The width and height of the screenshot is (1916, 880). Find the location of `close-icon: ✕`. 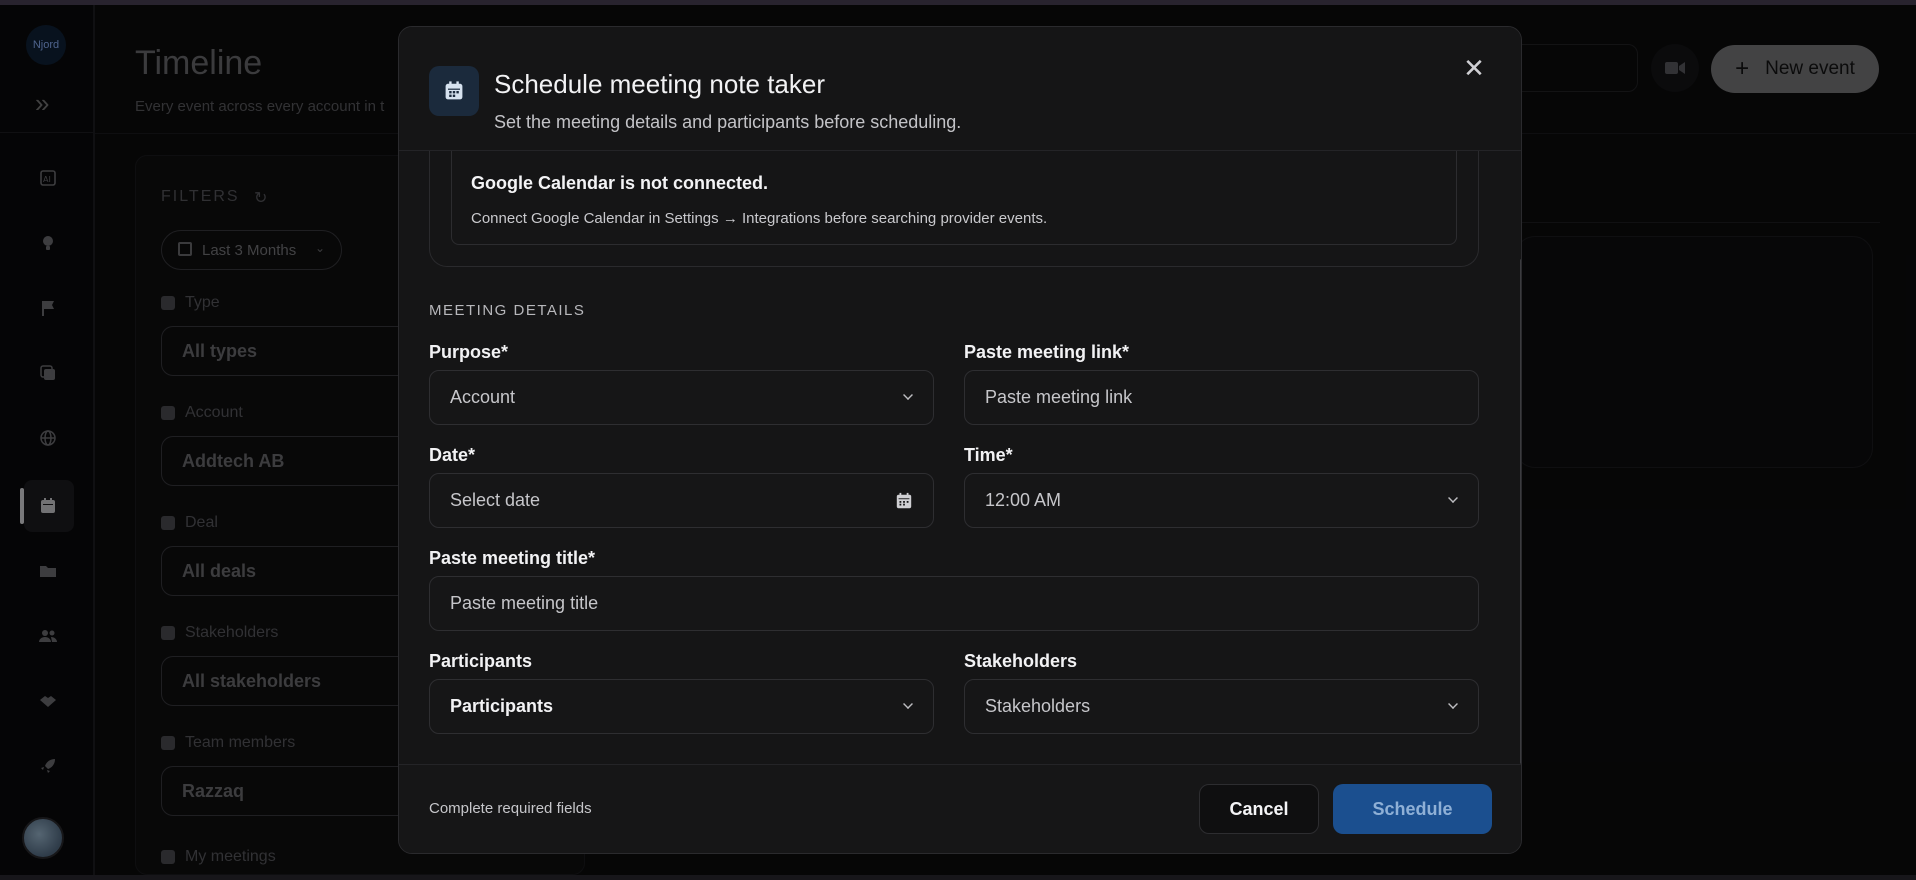

close-icon: ✕ is located at coordinates (1474, 68).